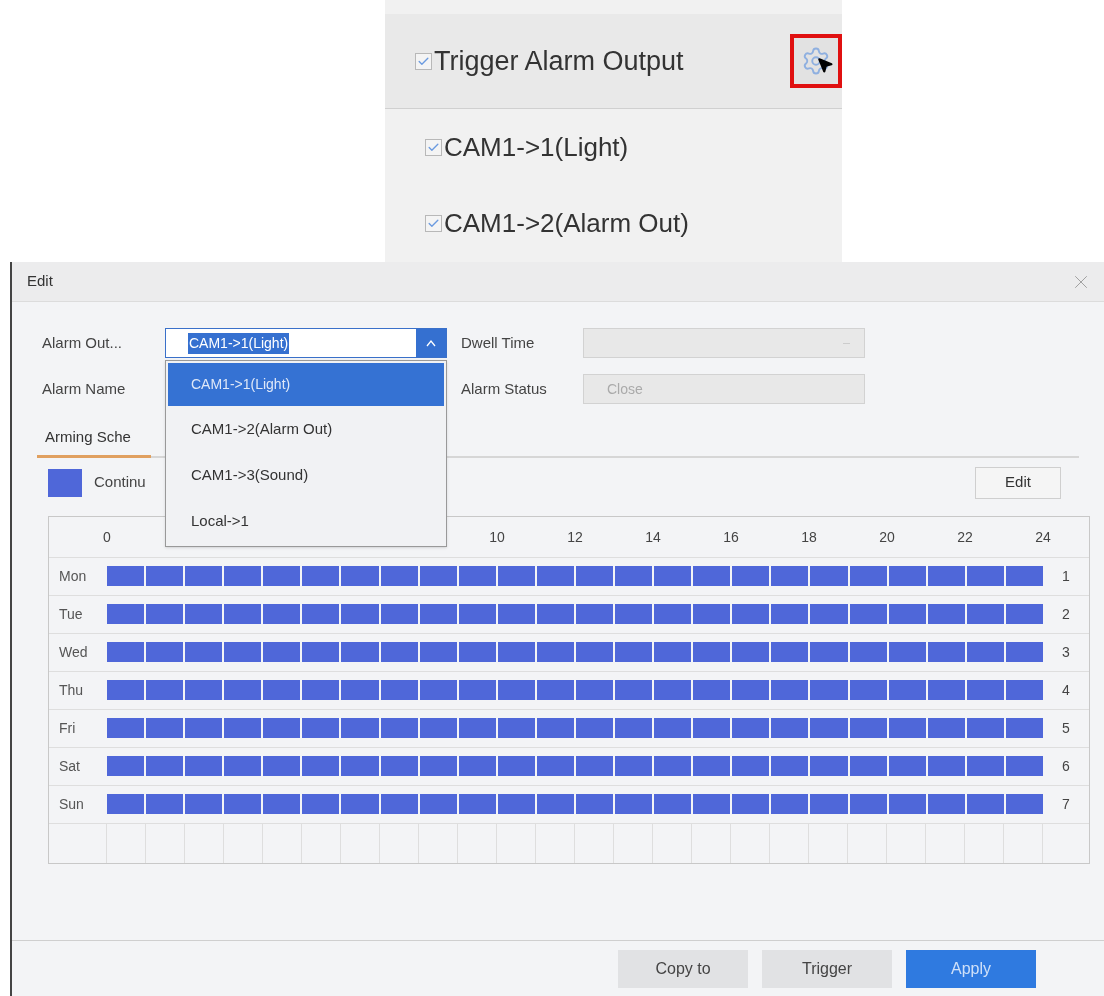 The image size is (1104, 996). What do you see at coordinates (306, 521) in the screenshot?
I see `dropdown-option: Local->1` at bounding box center [306, 521].